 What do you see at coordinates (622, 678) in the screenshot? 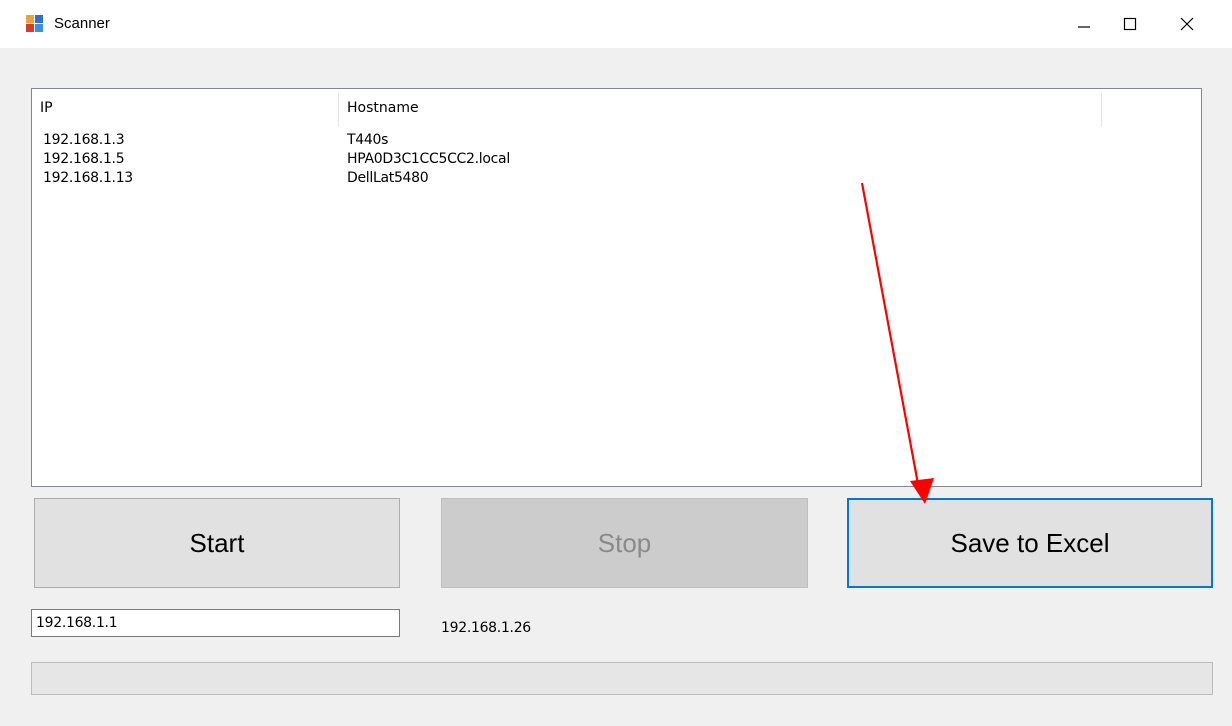
I see `scan-progress-bar` at bounding box center [622, 678].